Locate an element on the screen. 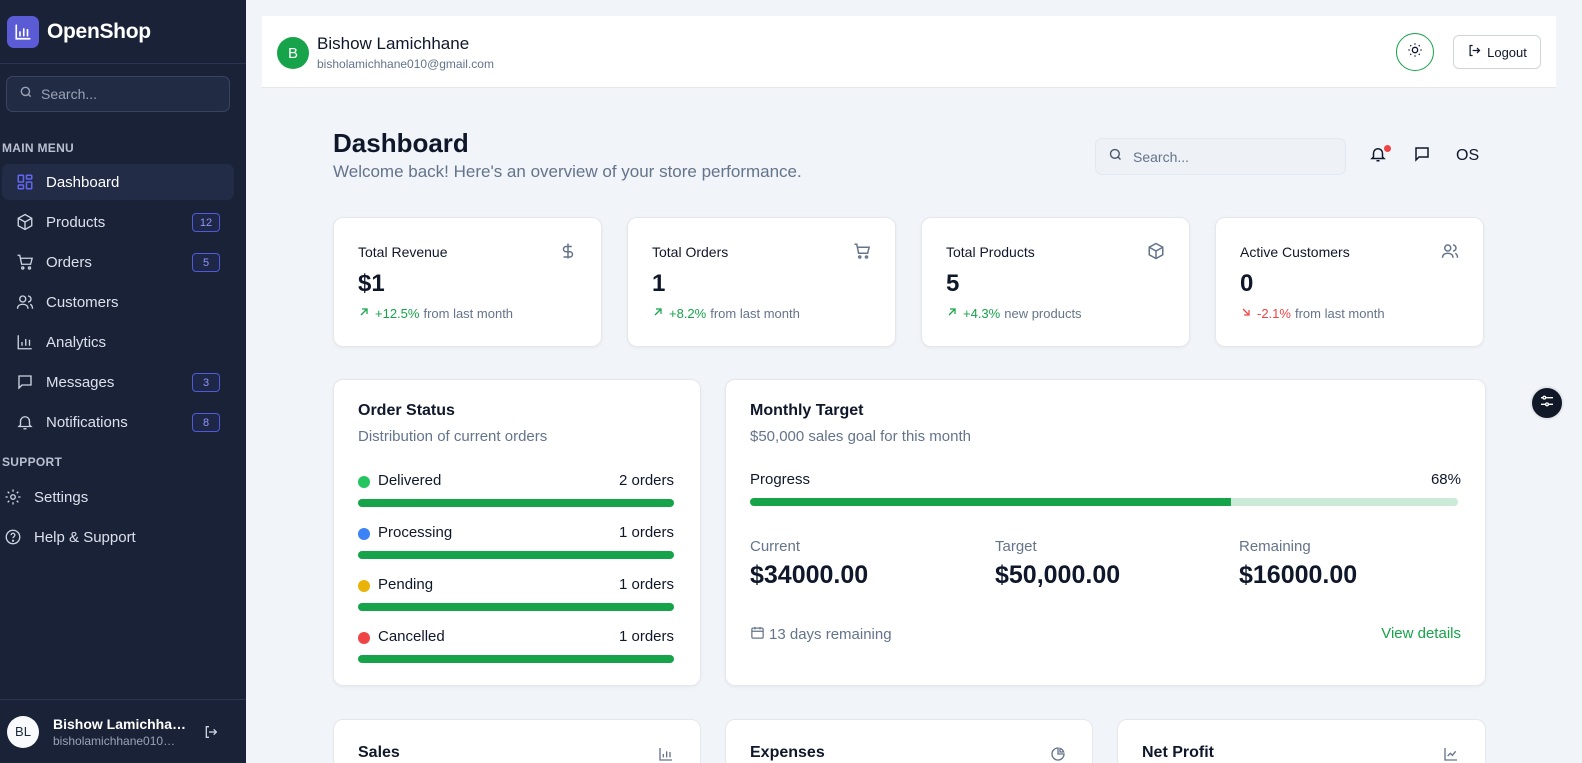 The image size is (1582, 763). line-chart-icon is located at coordinates (1452, 754).